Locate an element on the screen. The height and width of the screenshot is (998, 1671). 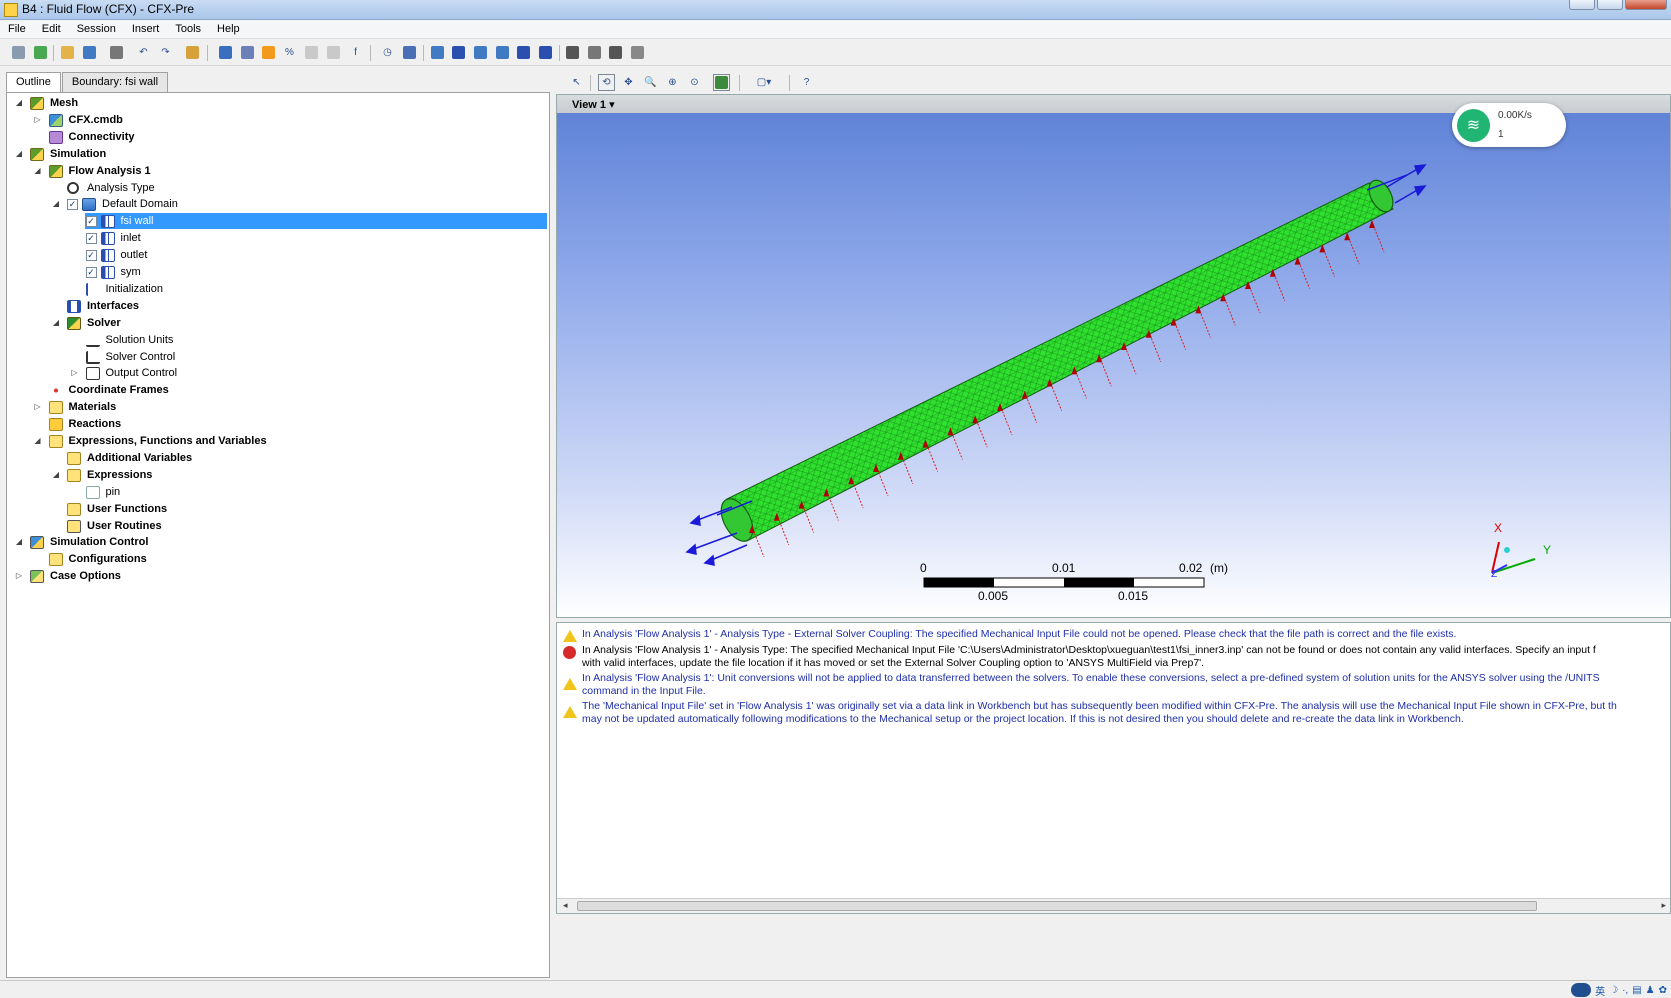
tree-item-configurations: Configurations is located at coordinates (278, 559).